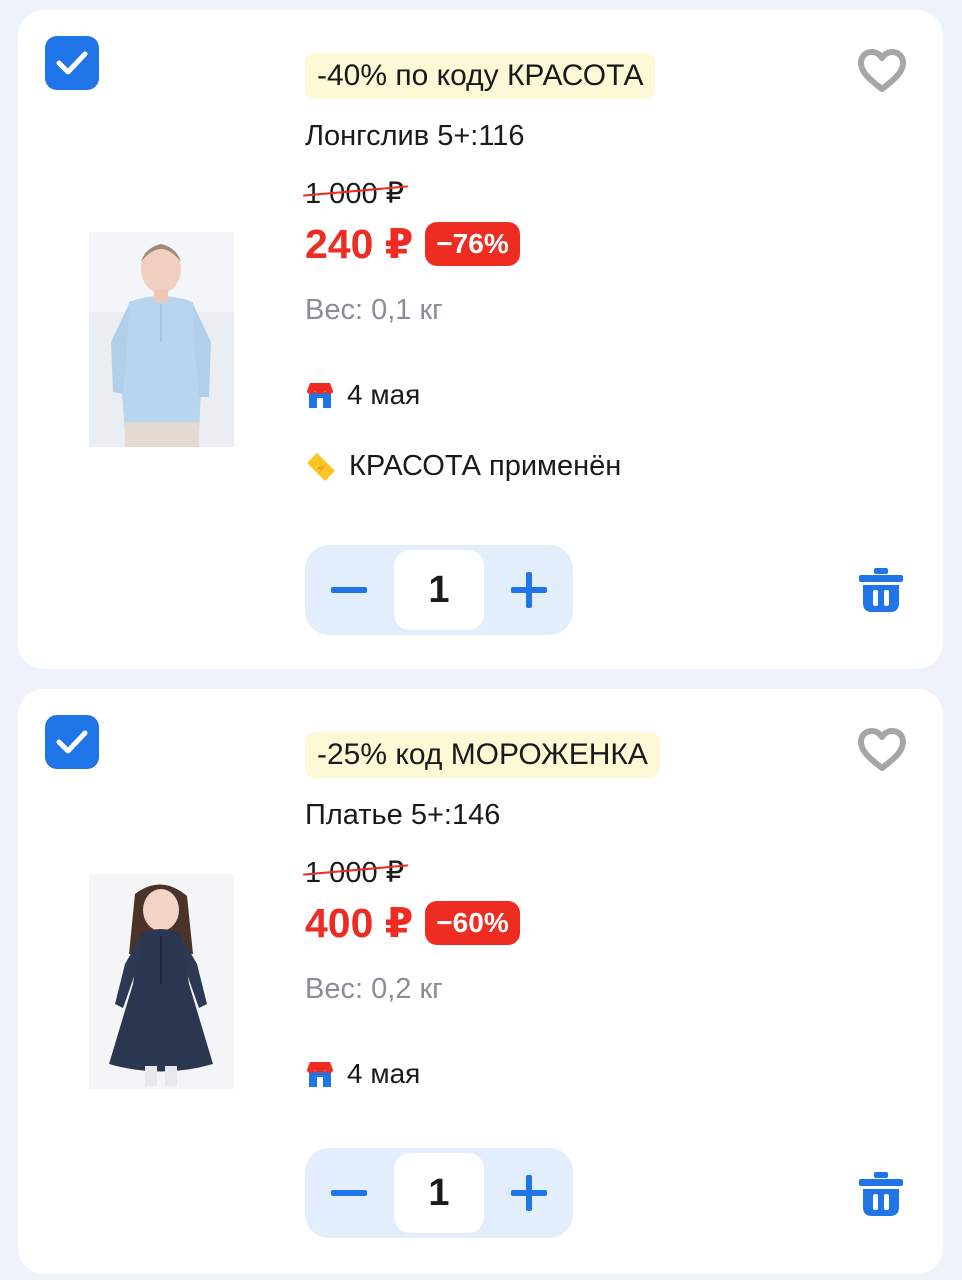 Image resolution: width=962 pixels, height=1280 pixels. I want to click on product-weight: Вес: 0,2 кг, so click(374, 989).